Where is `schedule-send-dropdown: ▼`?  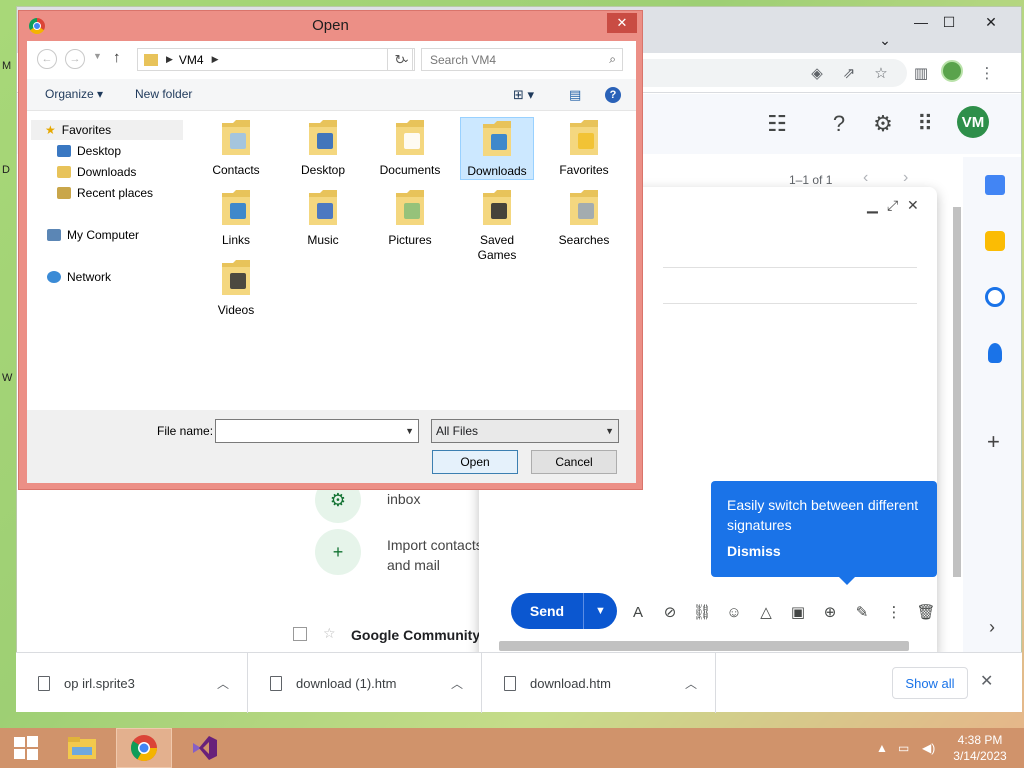 schedule-send-dropdown: ▼ is located at coordinates (600, 611).